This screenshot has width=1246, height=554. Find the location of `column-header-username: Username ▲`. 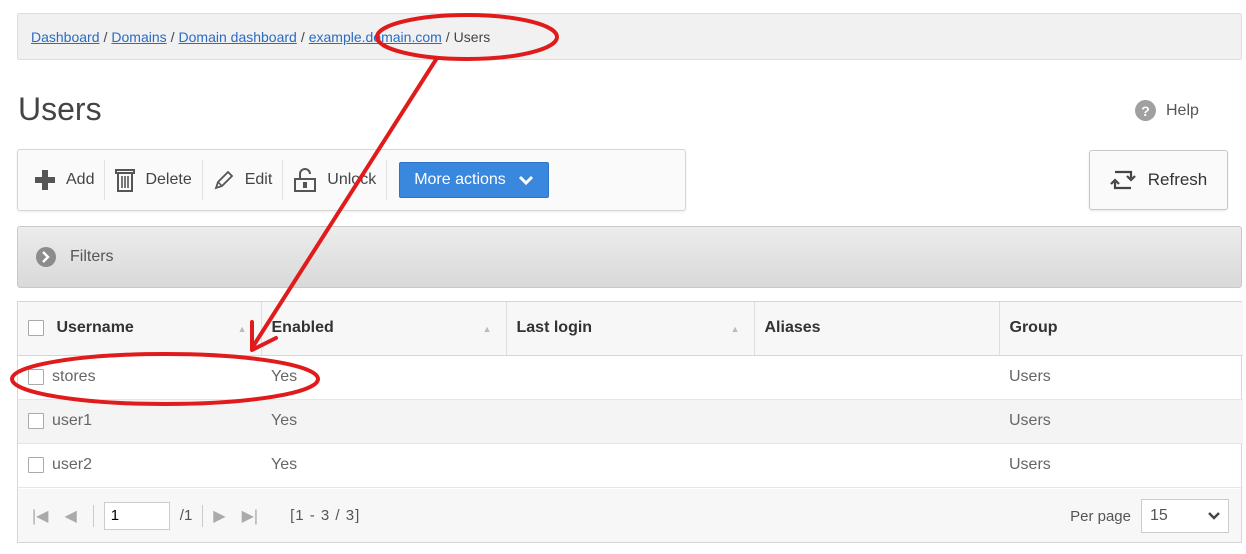

column-header-username: Username ▲ is located at coordinates (140, 329).